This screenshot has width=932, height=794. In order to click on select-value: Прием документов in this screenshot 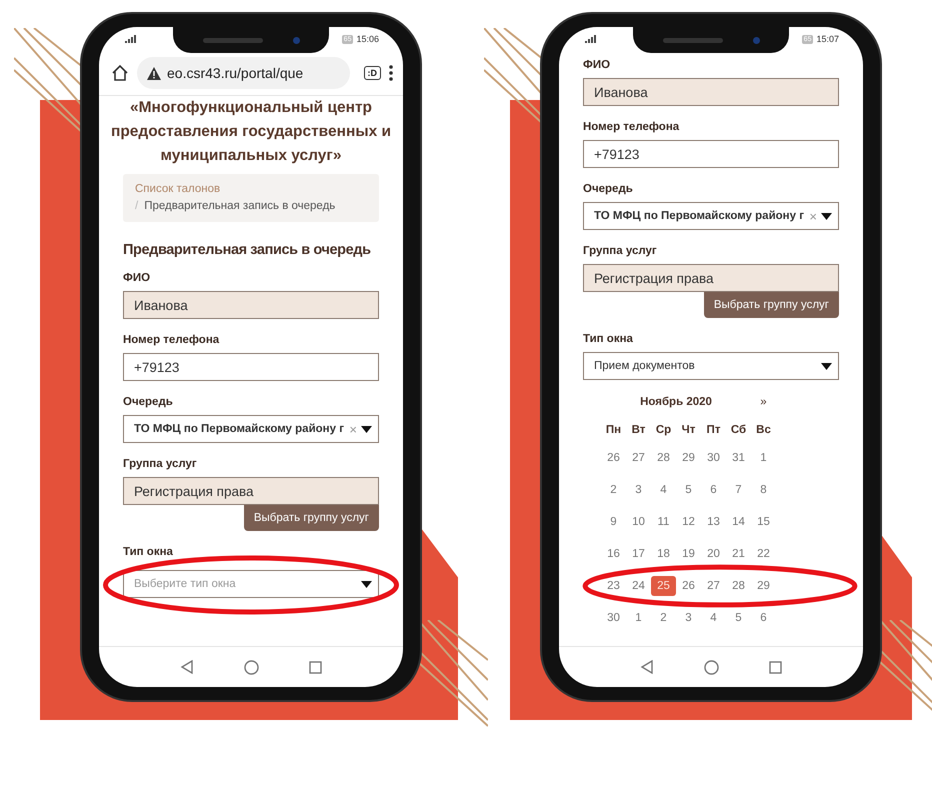, I will do `click(645, 366)`.